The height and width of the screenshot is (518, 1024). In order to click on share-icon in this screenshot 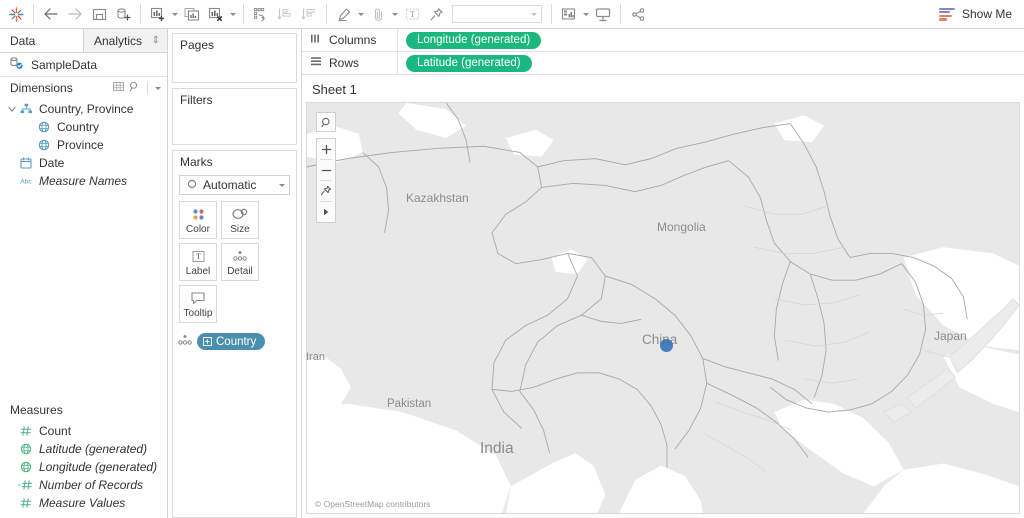, I will do `click(638, 14)`.